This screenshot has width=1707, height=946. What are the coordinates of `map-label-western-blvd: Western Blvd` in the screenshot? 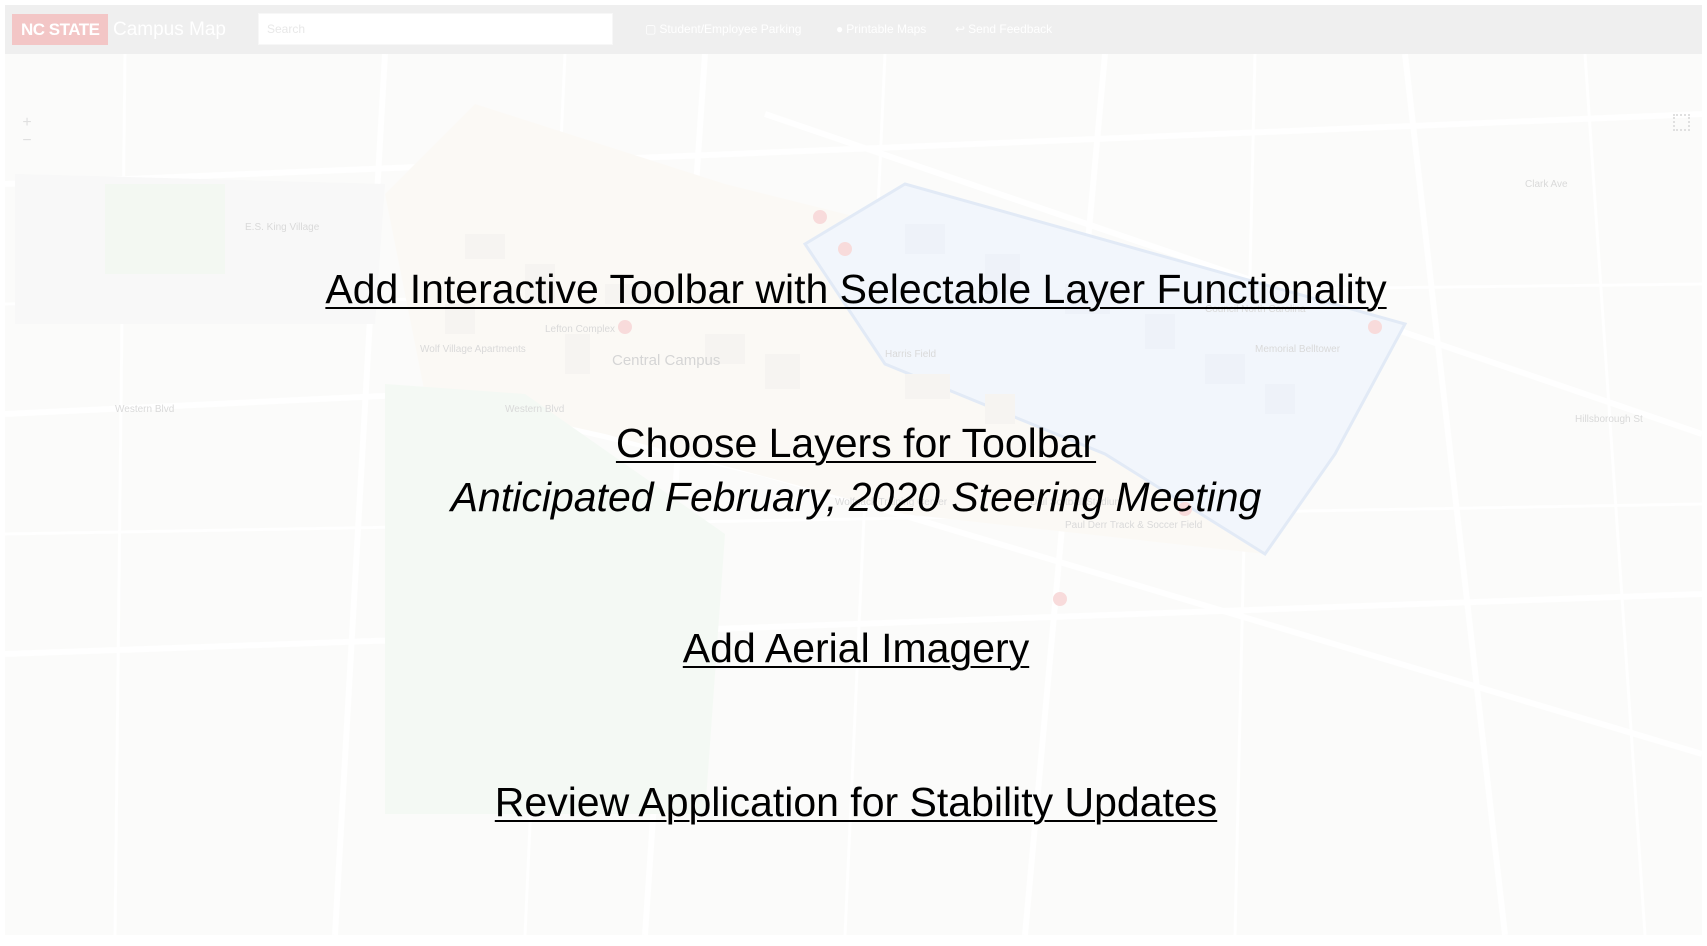 It's located at (145, 409).